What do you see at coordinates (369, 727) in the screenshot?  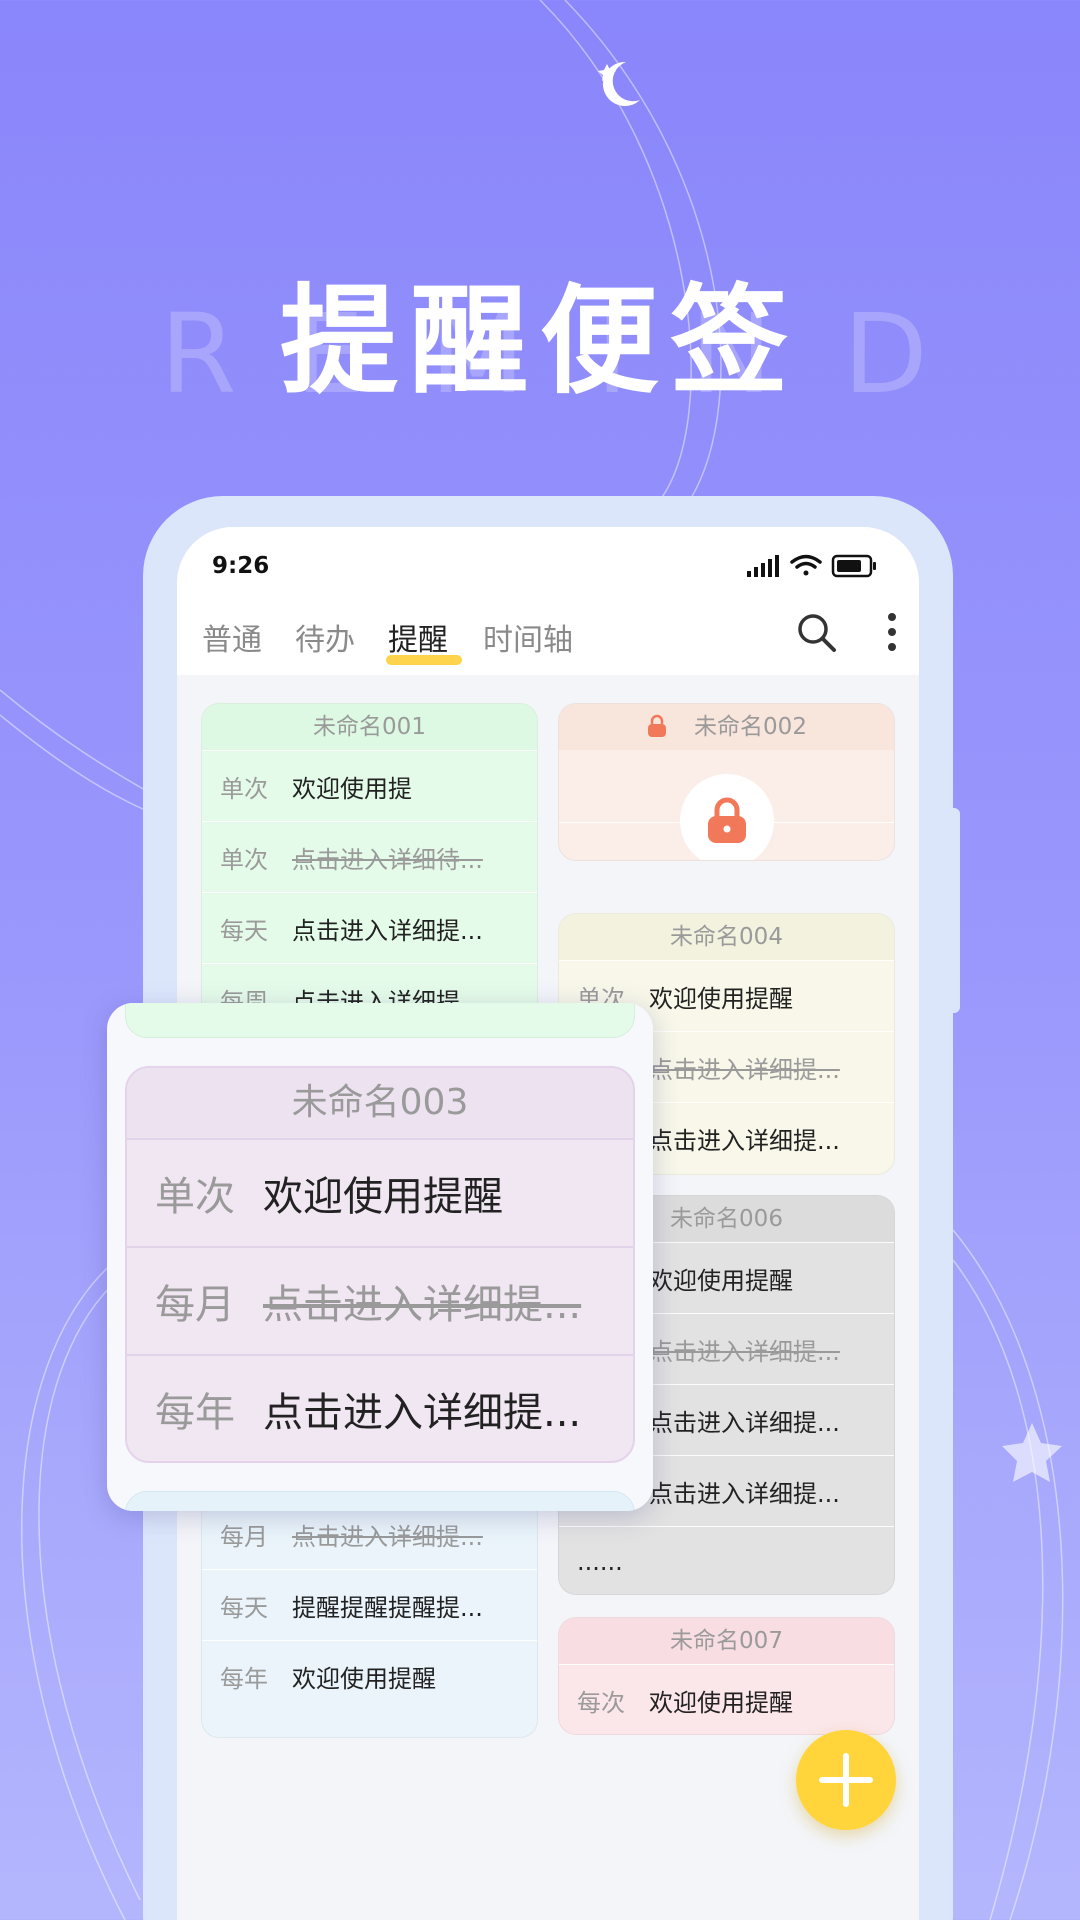 I see `note-title: 未命名001` at bounding box center [369, 727].